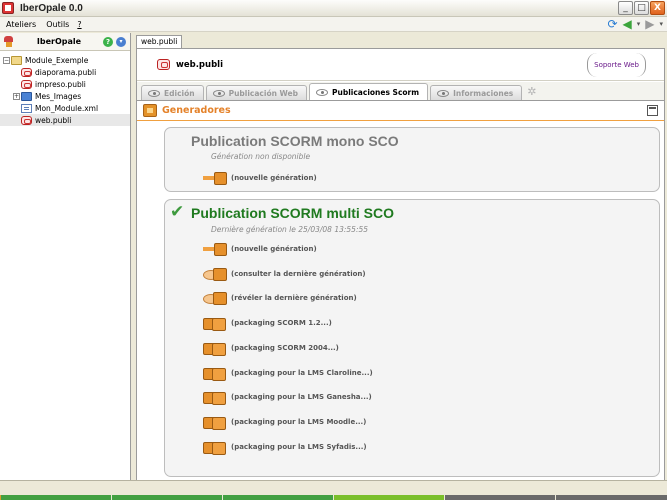 This screenshot has width=667, height=500. Describe the element at coordinates (26, 96) in the screenshot. I see `folder-icon` at that location.